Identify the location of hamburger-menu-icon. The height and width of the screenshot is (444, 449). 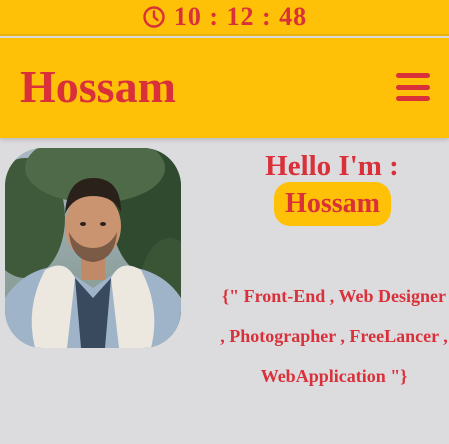
(413, 87).